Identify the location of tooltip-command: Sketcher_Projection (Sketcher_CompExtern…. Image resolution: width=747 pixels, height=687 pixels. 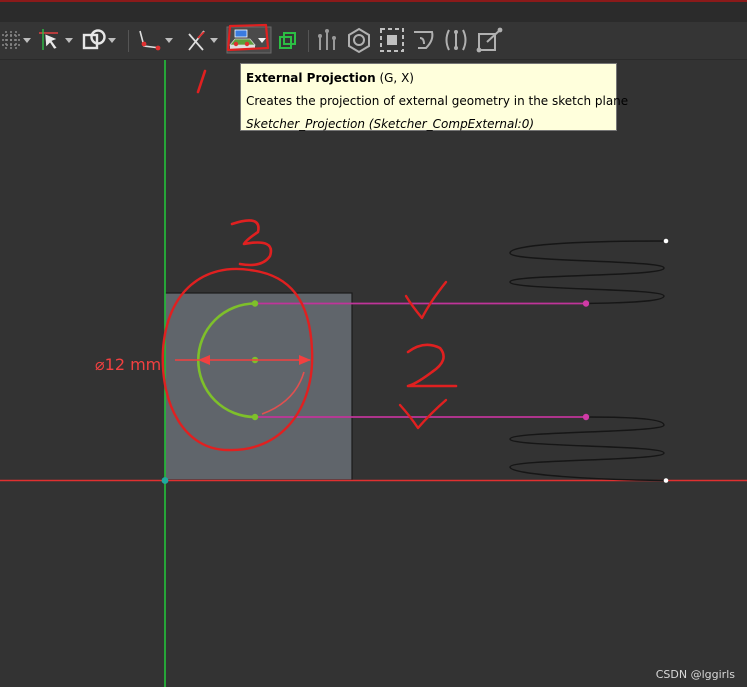
(390, 124).